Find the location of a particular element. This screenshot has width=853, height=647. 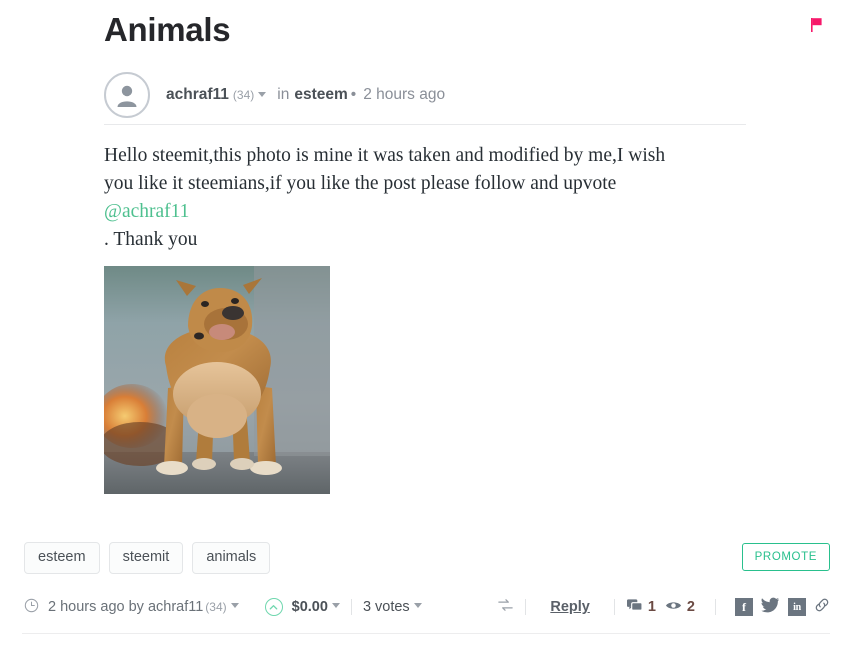

twitter-icon is located at coordinates (770, 607).